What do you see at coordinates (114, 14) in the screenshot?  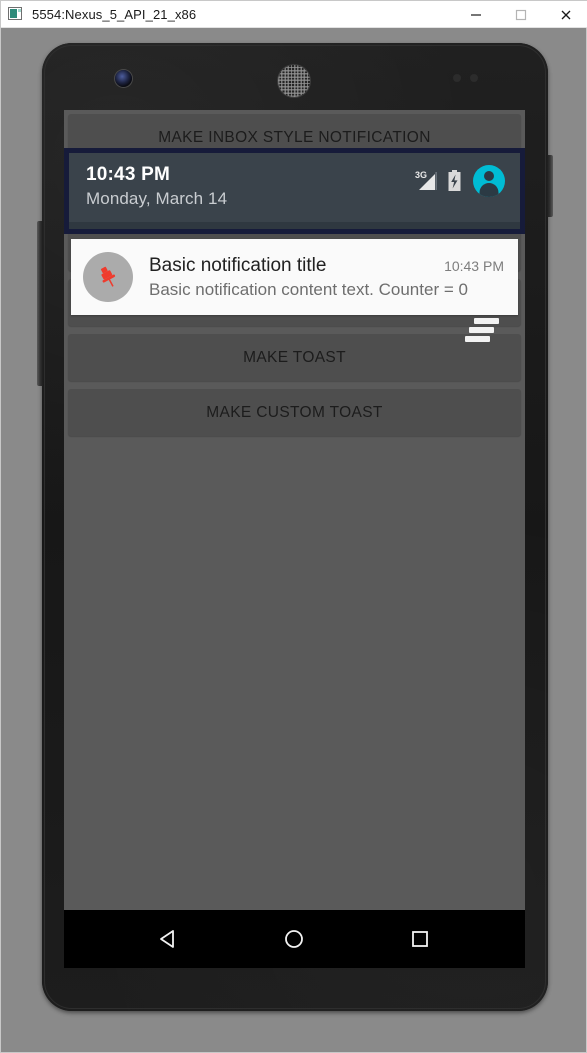 I see `window-title: 5554:Nexus_5_API_21_x86` at bounding box center [114, 14].